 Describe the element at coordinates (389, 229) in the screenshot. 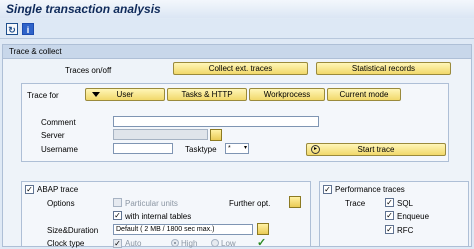

I see `rfc-checkbox: ✓` at that location.